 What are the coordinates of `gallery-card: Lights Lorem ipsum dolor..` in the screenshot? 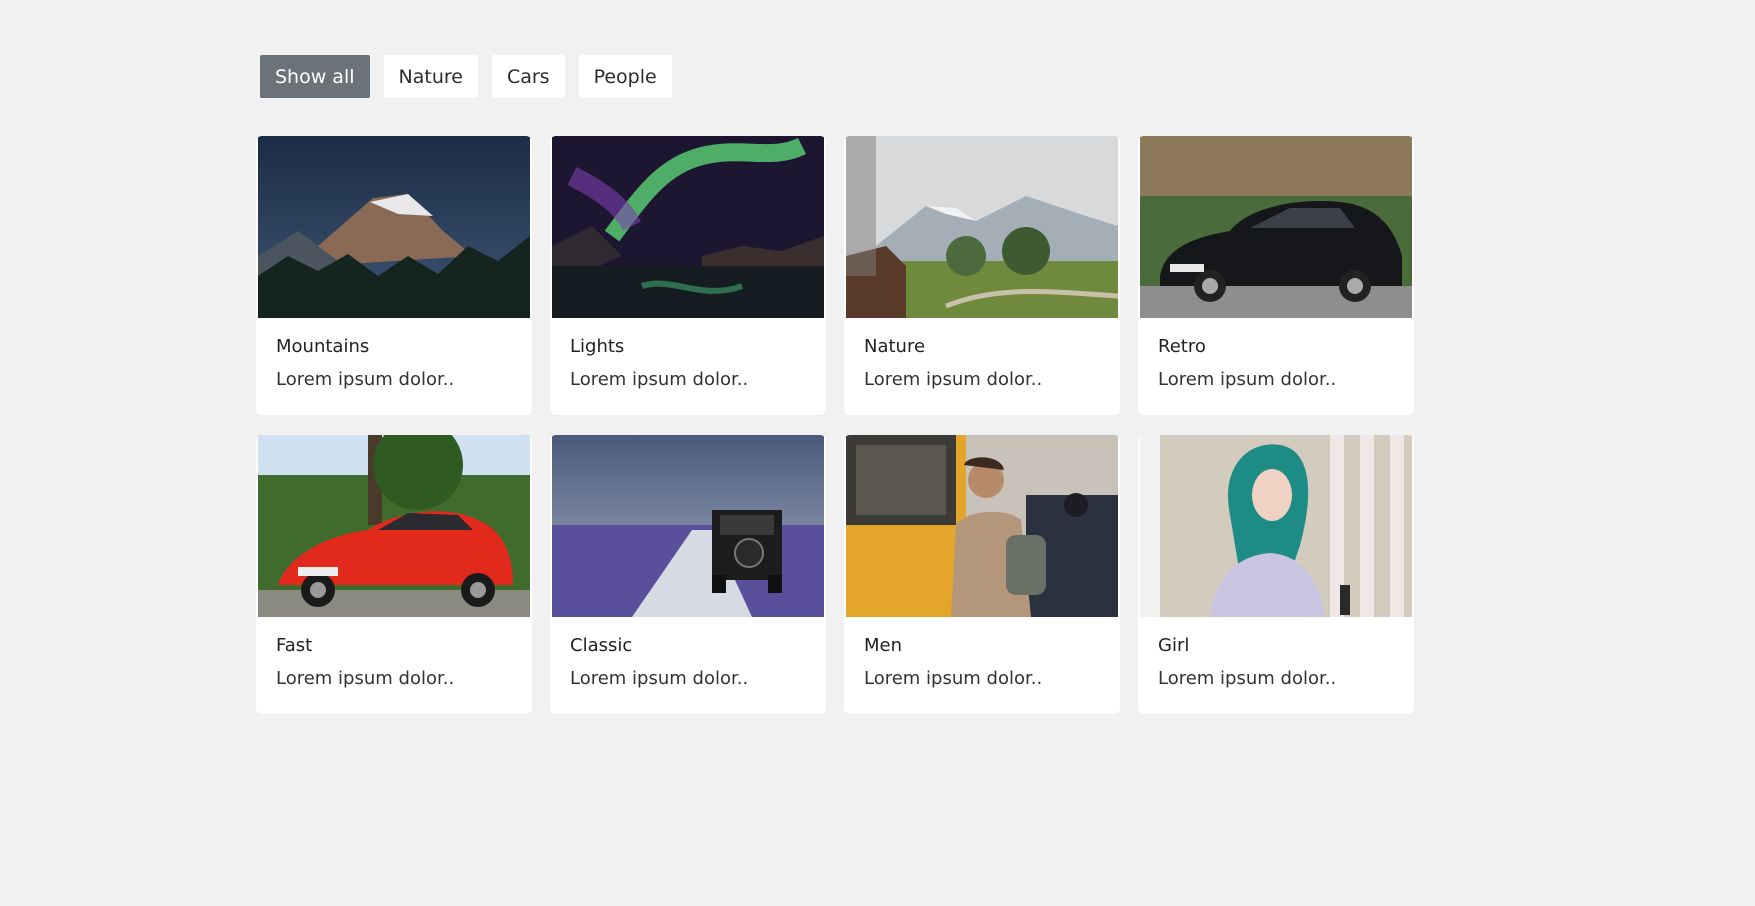 It's located at (688, 275).